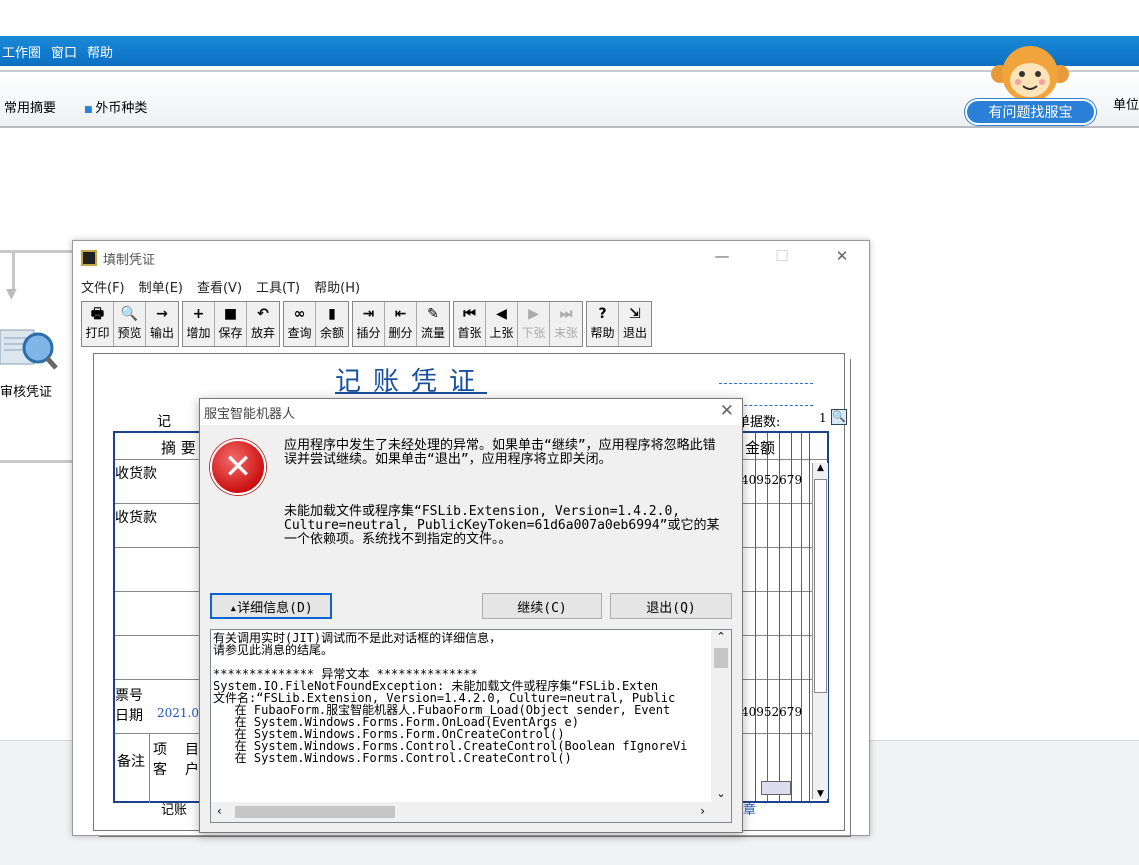  I want to click on date-value: 2021.0, so click(178, 713).